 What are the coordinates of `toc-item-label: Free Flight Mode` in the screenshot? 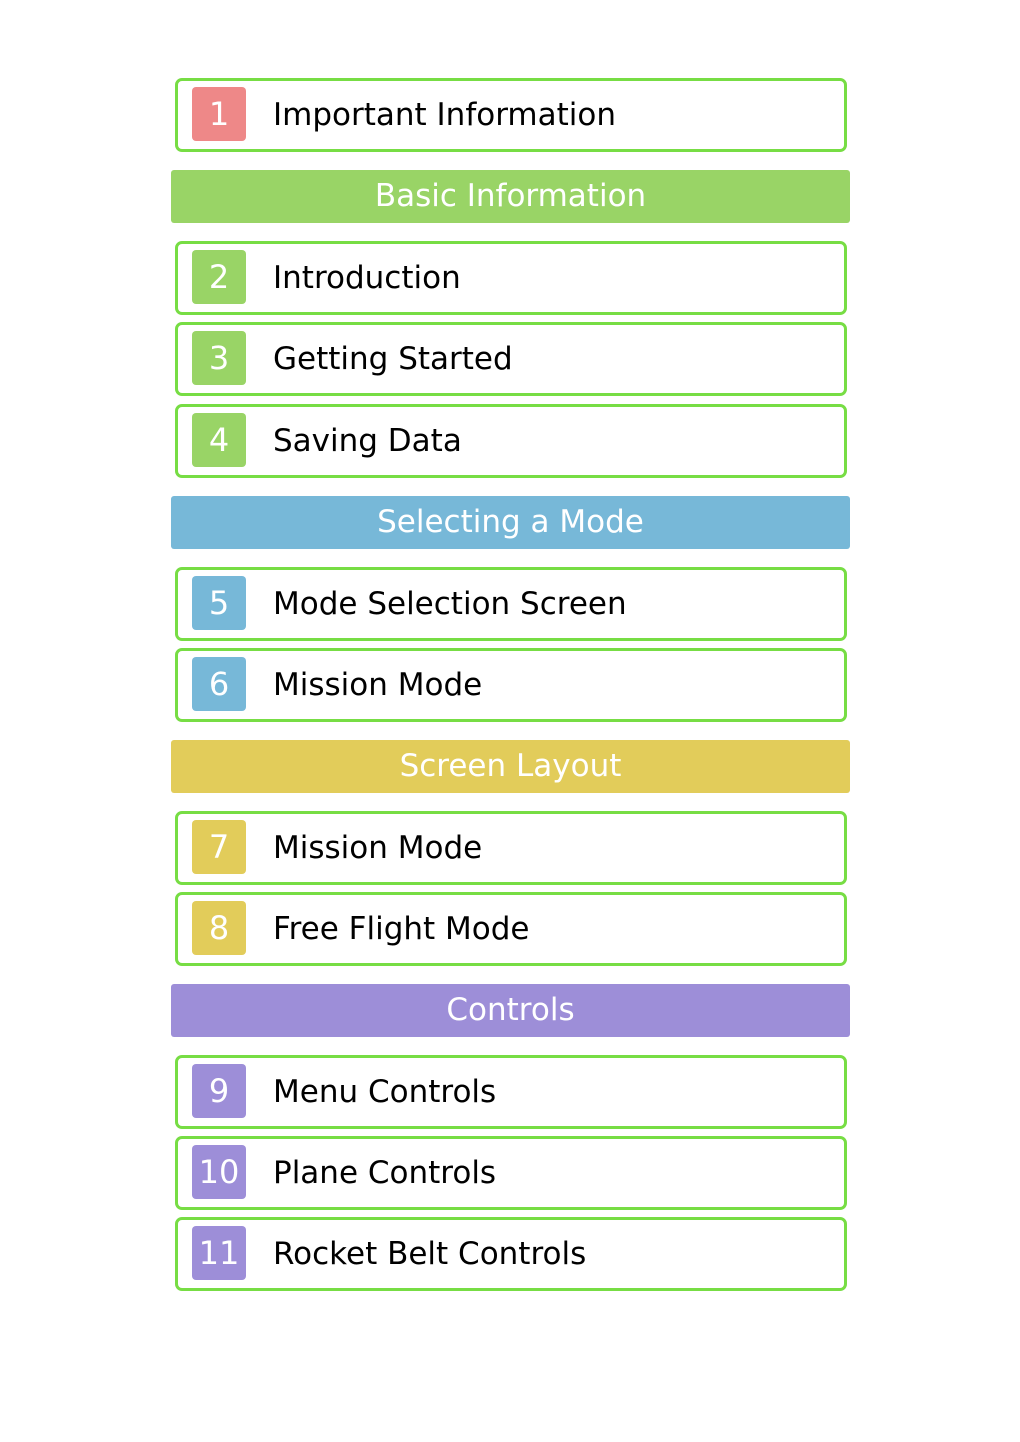 It's located at (401, 929).